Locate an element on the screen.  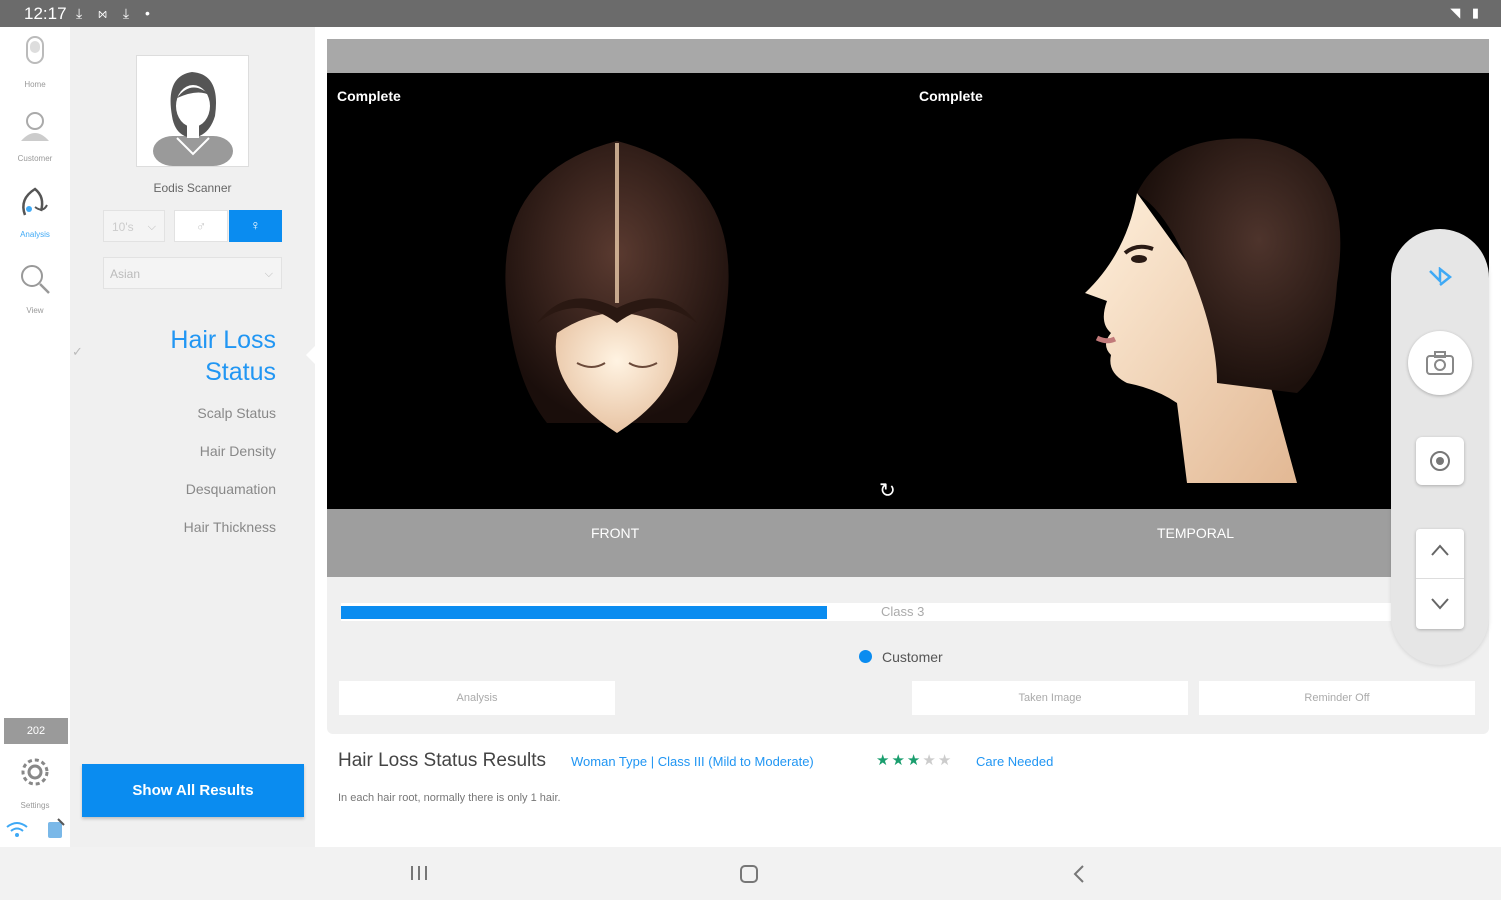
rail-item-view: View is located at coordinates (35, 287).